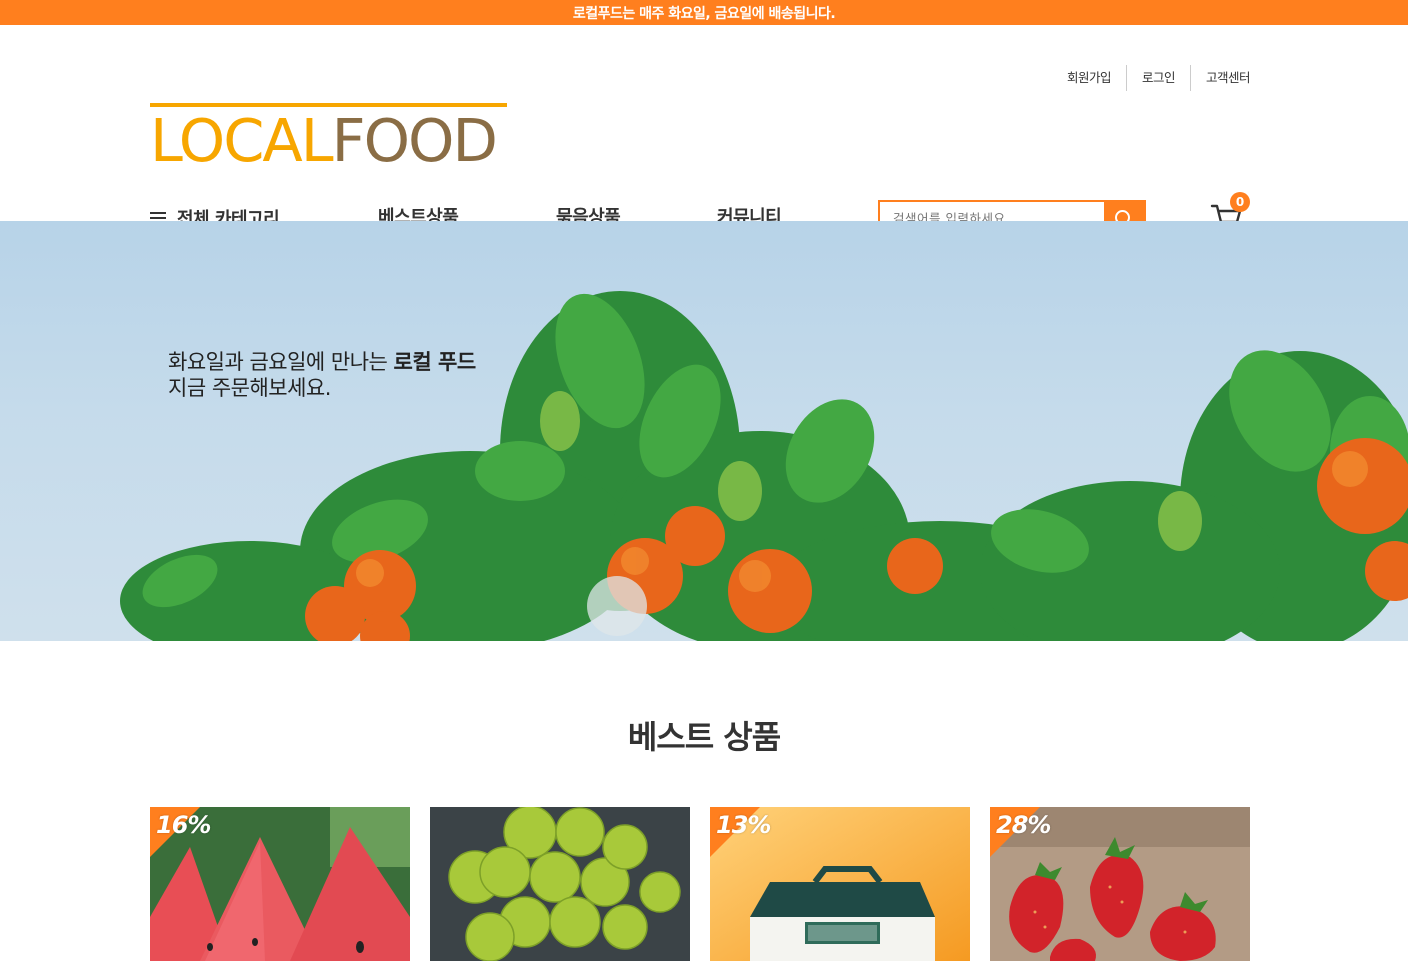 This screenshot has width=1408, height=961. Describe the element at coordinates (435, 362) in the screenshot. I see `hero-line-1-bold: 로컬 푸드` at that location.